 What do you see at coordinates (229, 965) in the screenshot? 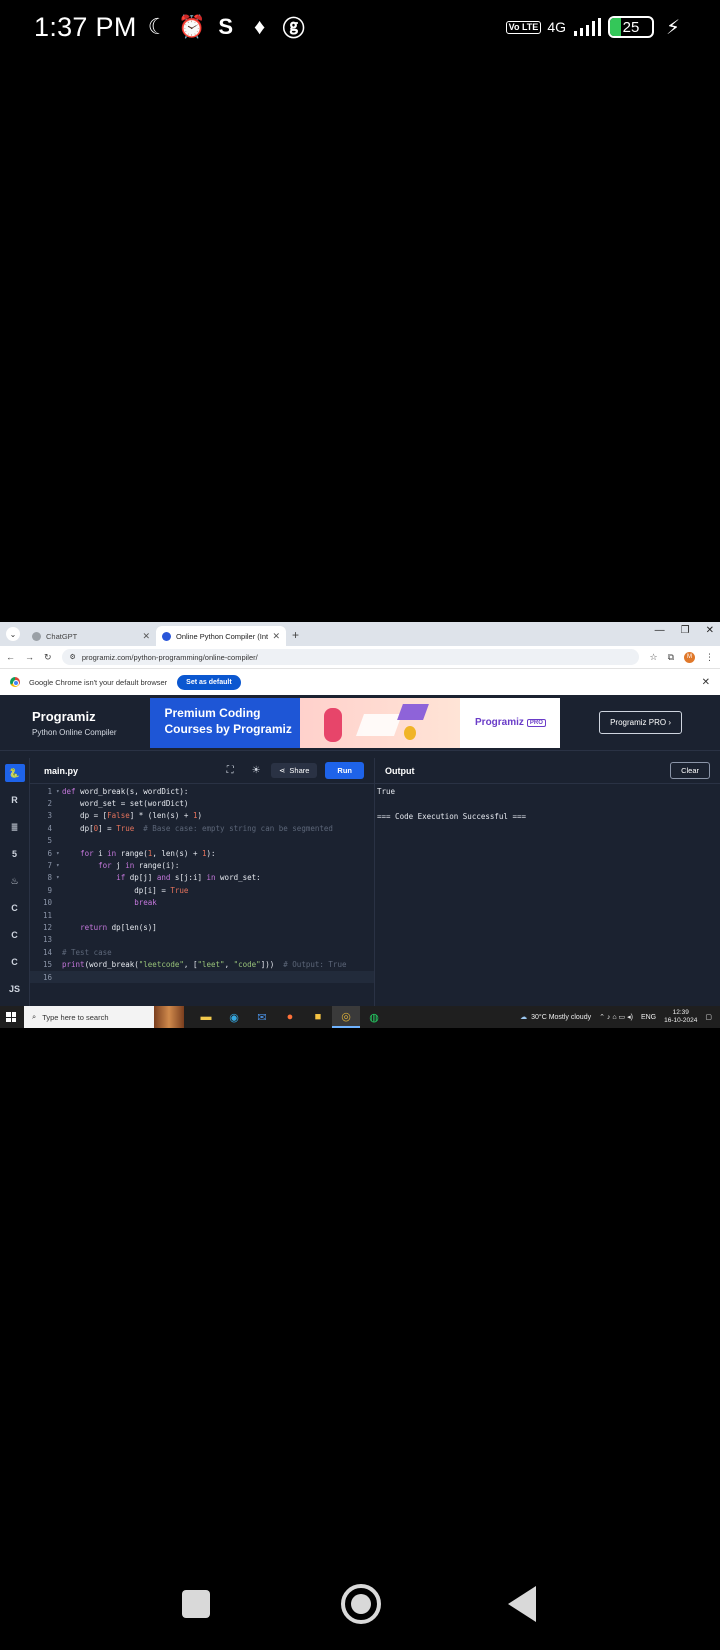
I see `code-token: ,` at bounding box center [229, 965].